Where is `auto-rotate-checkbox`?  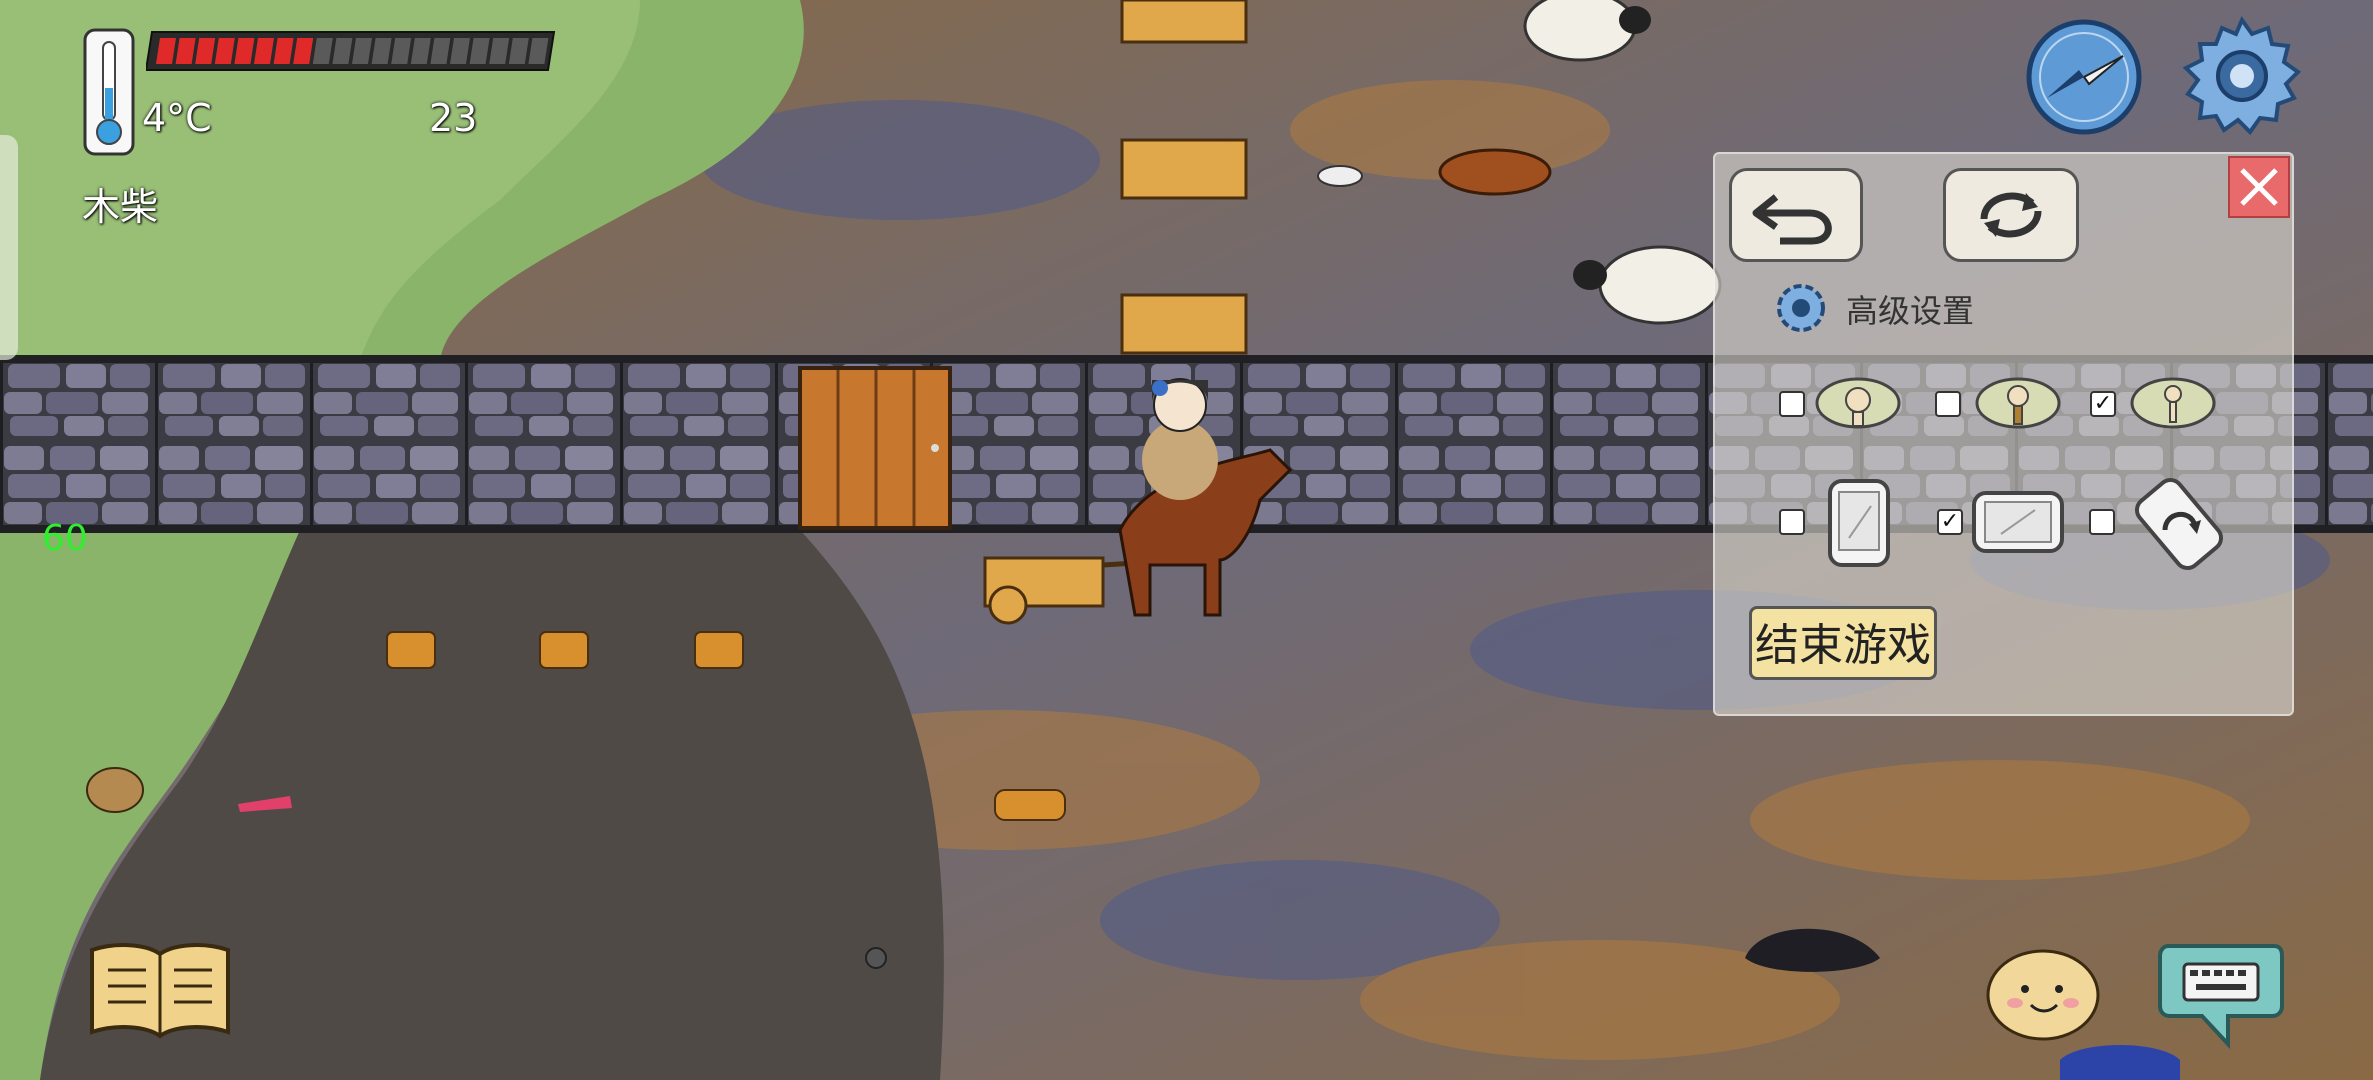
auto-rotate-checkbox is located at coordinates (2102, 522).